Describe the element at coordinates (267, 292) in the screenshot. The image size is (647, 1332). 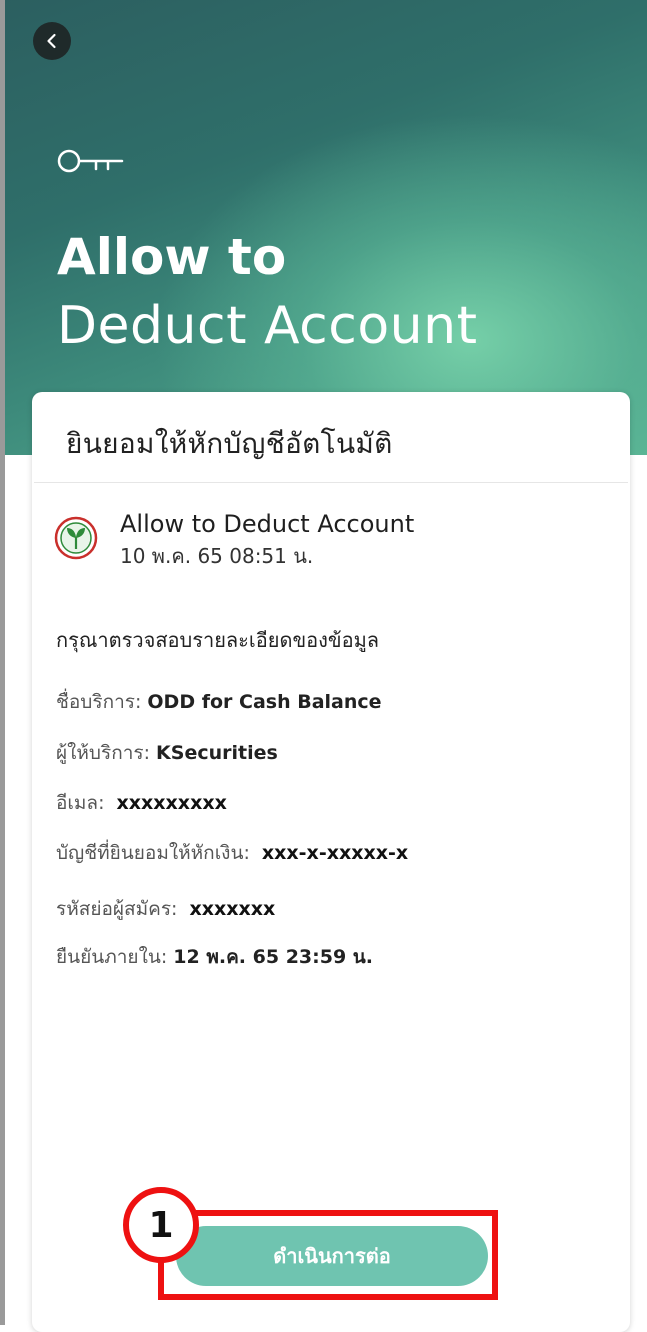
I see `page-title: Allow to Deduct Account` at that location.